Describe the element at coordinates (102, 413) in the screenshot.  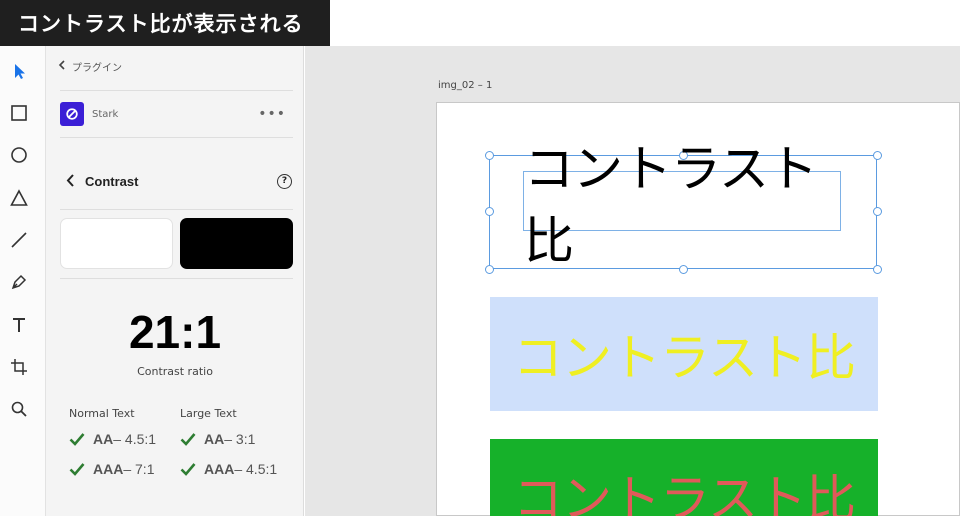
I see `normal-text-heading: Normal Text` at that location.